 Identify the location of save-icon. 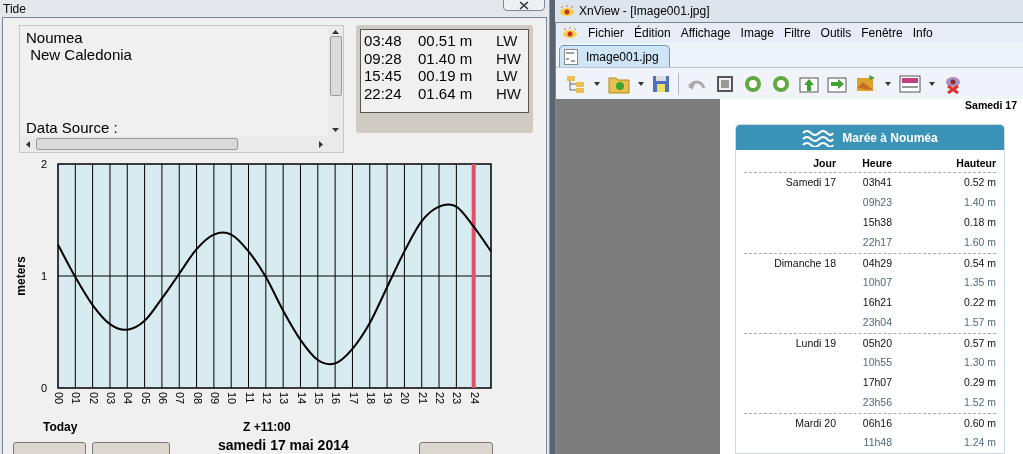
(661, 83).